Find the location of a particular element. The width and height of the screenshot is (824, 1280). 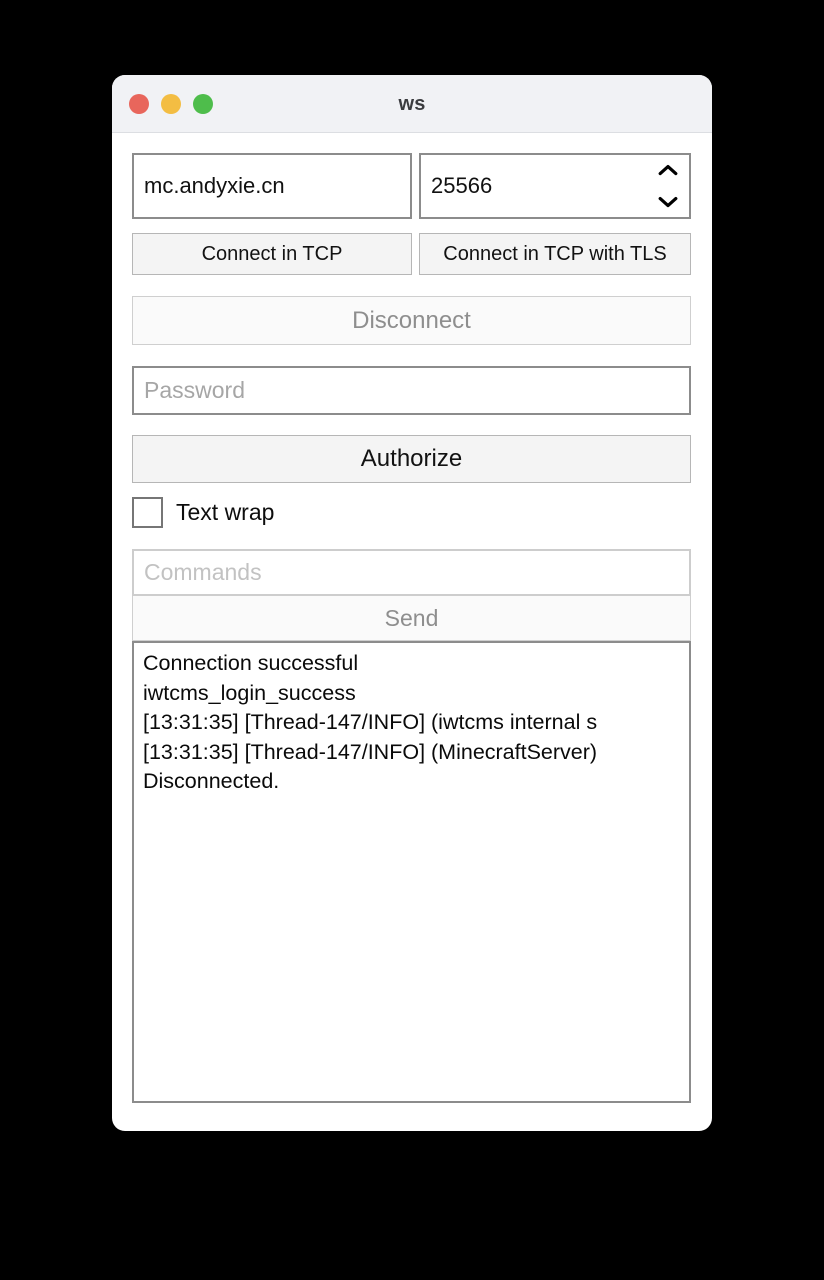

host-input is located at coordinates (272, 186).